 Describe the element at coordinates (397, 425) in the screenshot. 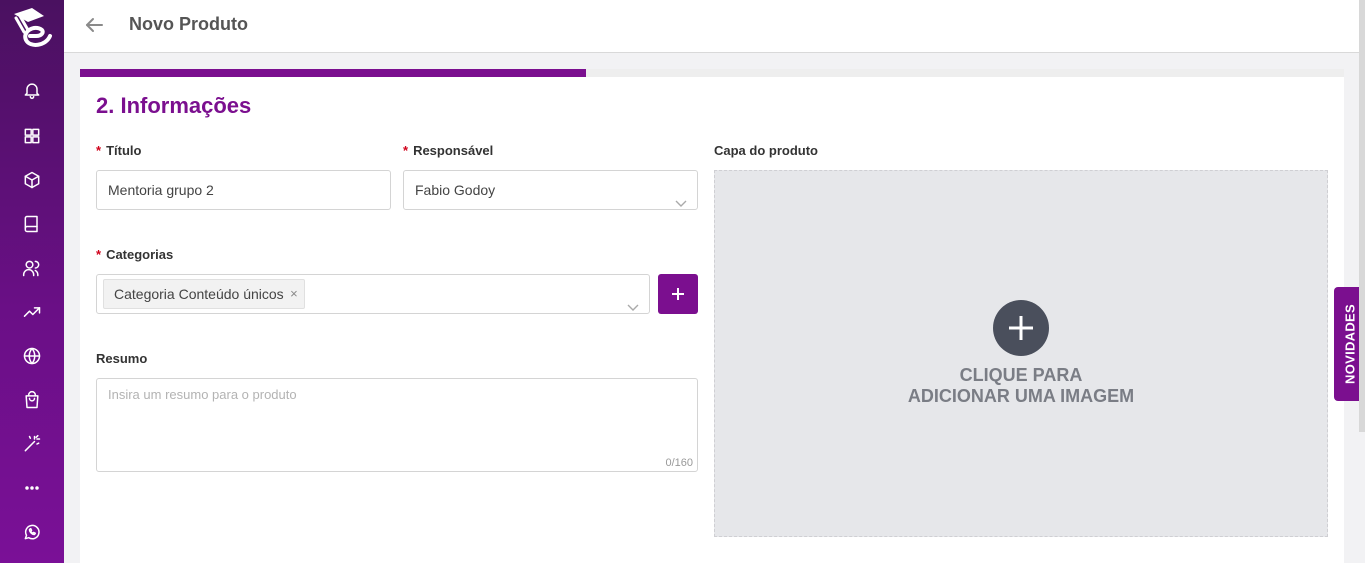

I see `summary-textarea: Insira um resumo para o produto 0/160` at that location.